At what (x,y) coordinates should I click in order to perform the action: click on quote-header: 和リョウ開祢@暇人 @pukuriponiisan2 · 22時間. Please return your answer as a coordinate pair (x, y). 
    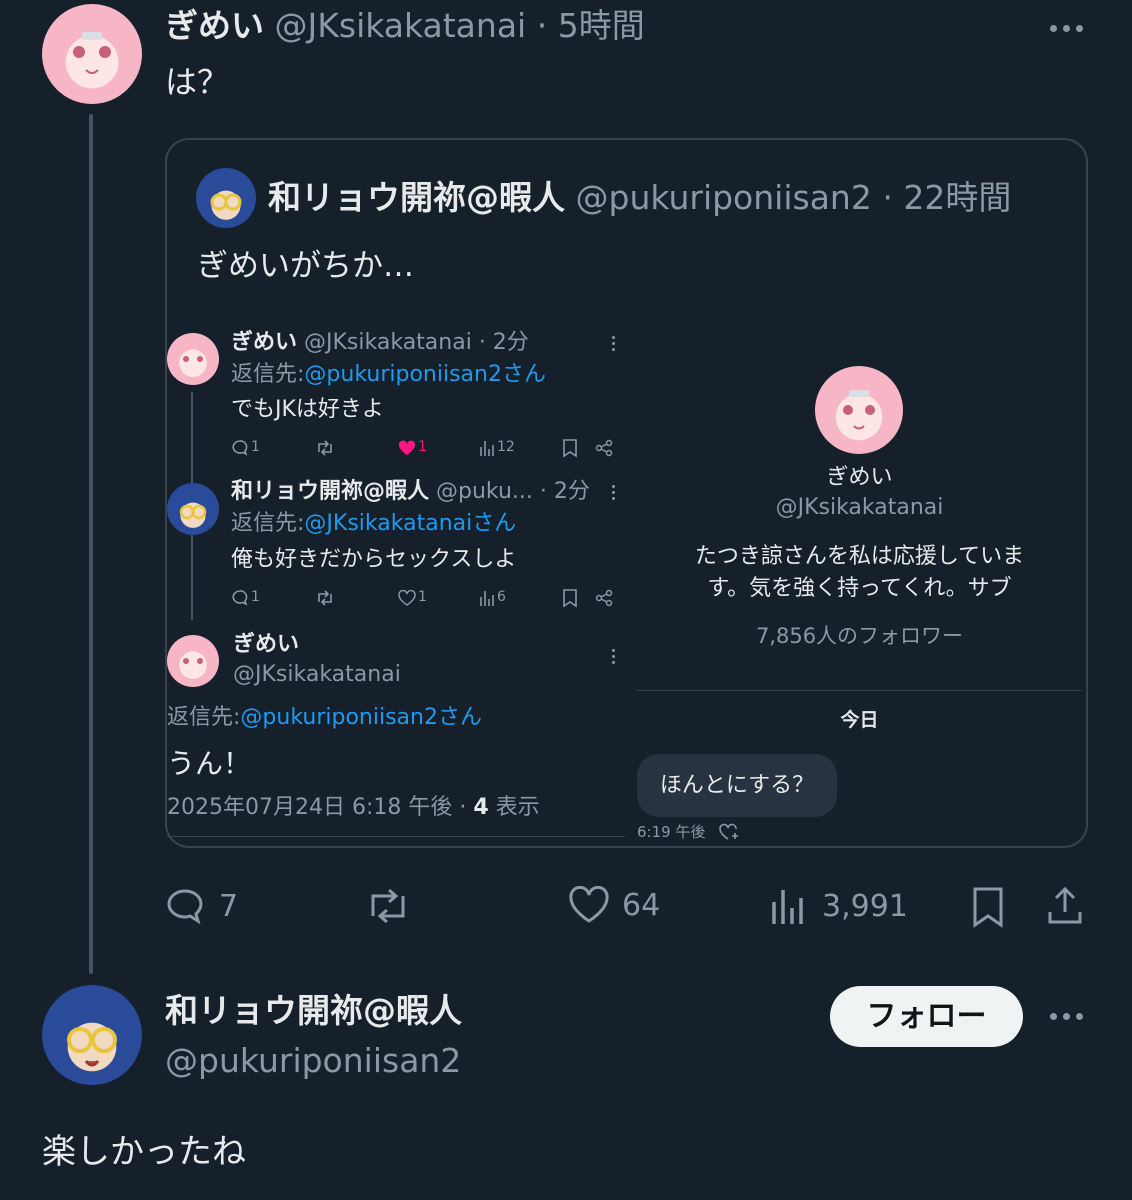
    Looking at the image, I should click on (639, 198).